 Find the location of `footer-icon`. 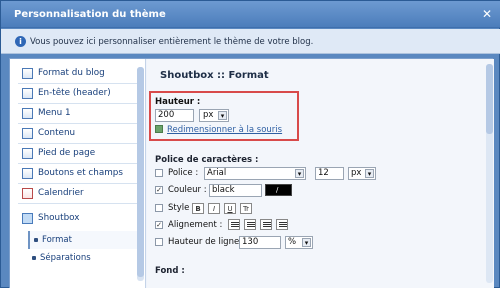

footer-icon is located at coordinates (27, 153).